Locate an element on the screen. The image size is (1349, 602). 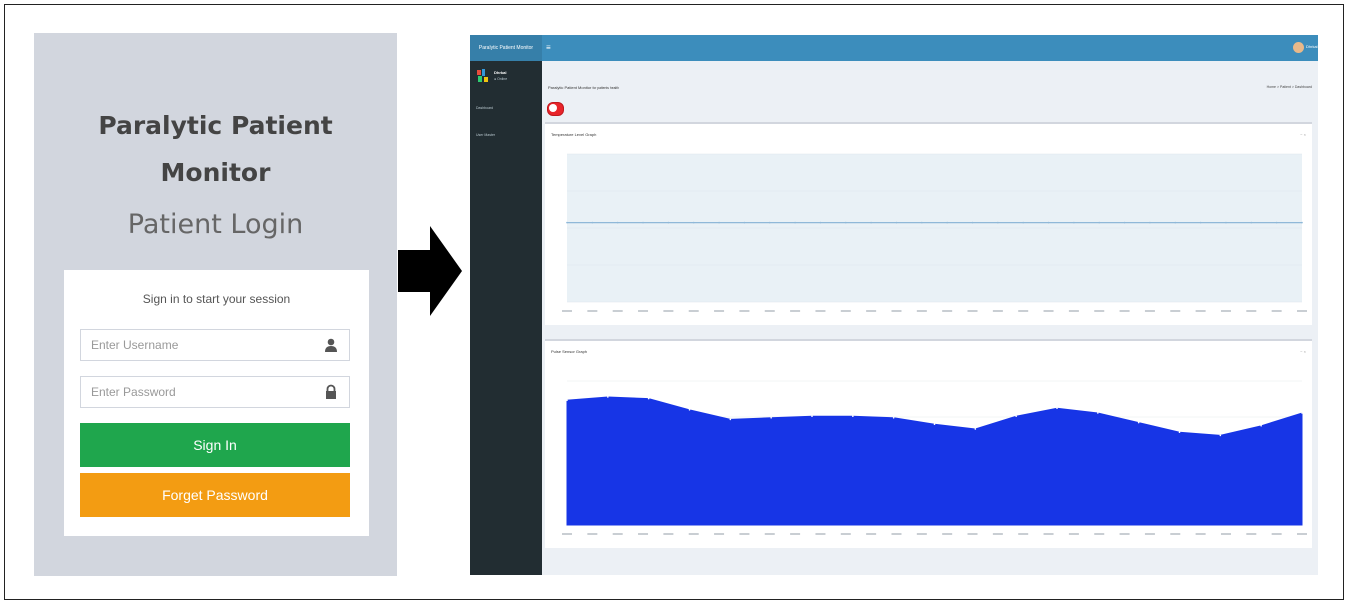
avatar is located at coordinates (1298, 47).